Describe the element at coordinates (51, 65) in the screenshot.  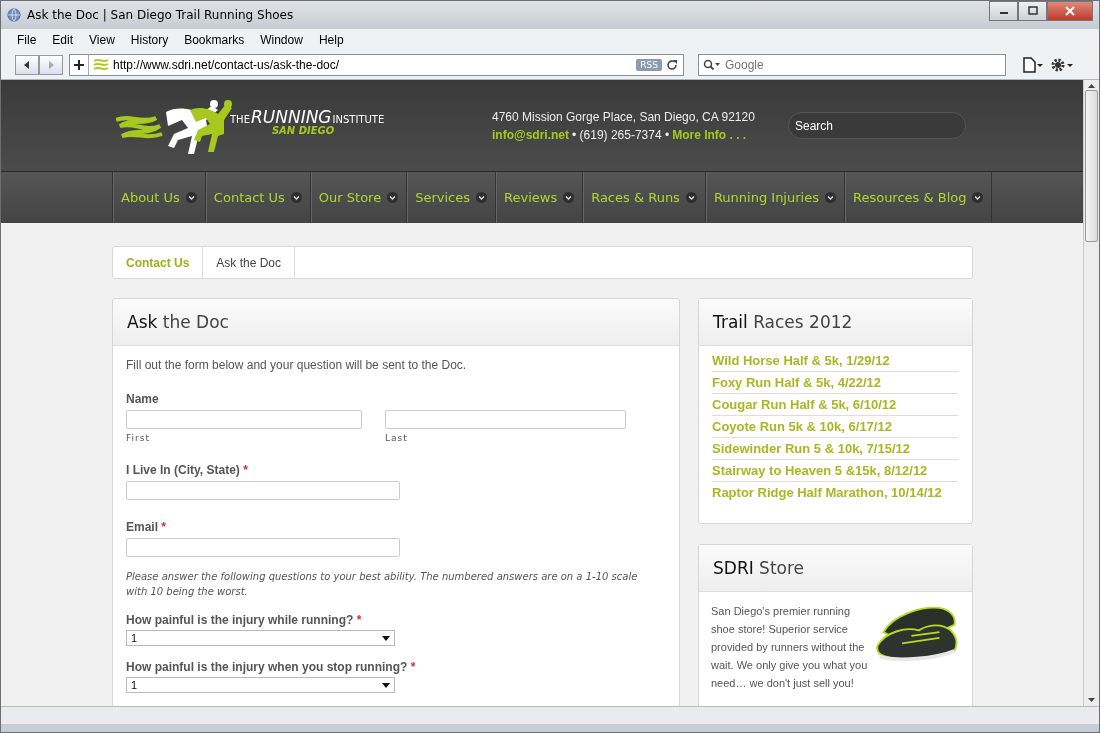
I see `forward-arrow-icon` at that location.